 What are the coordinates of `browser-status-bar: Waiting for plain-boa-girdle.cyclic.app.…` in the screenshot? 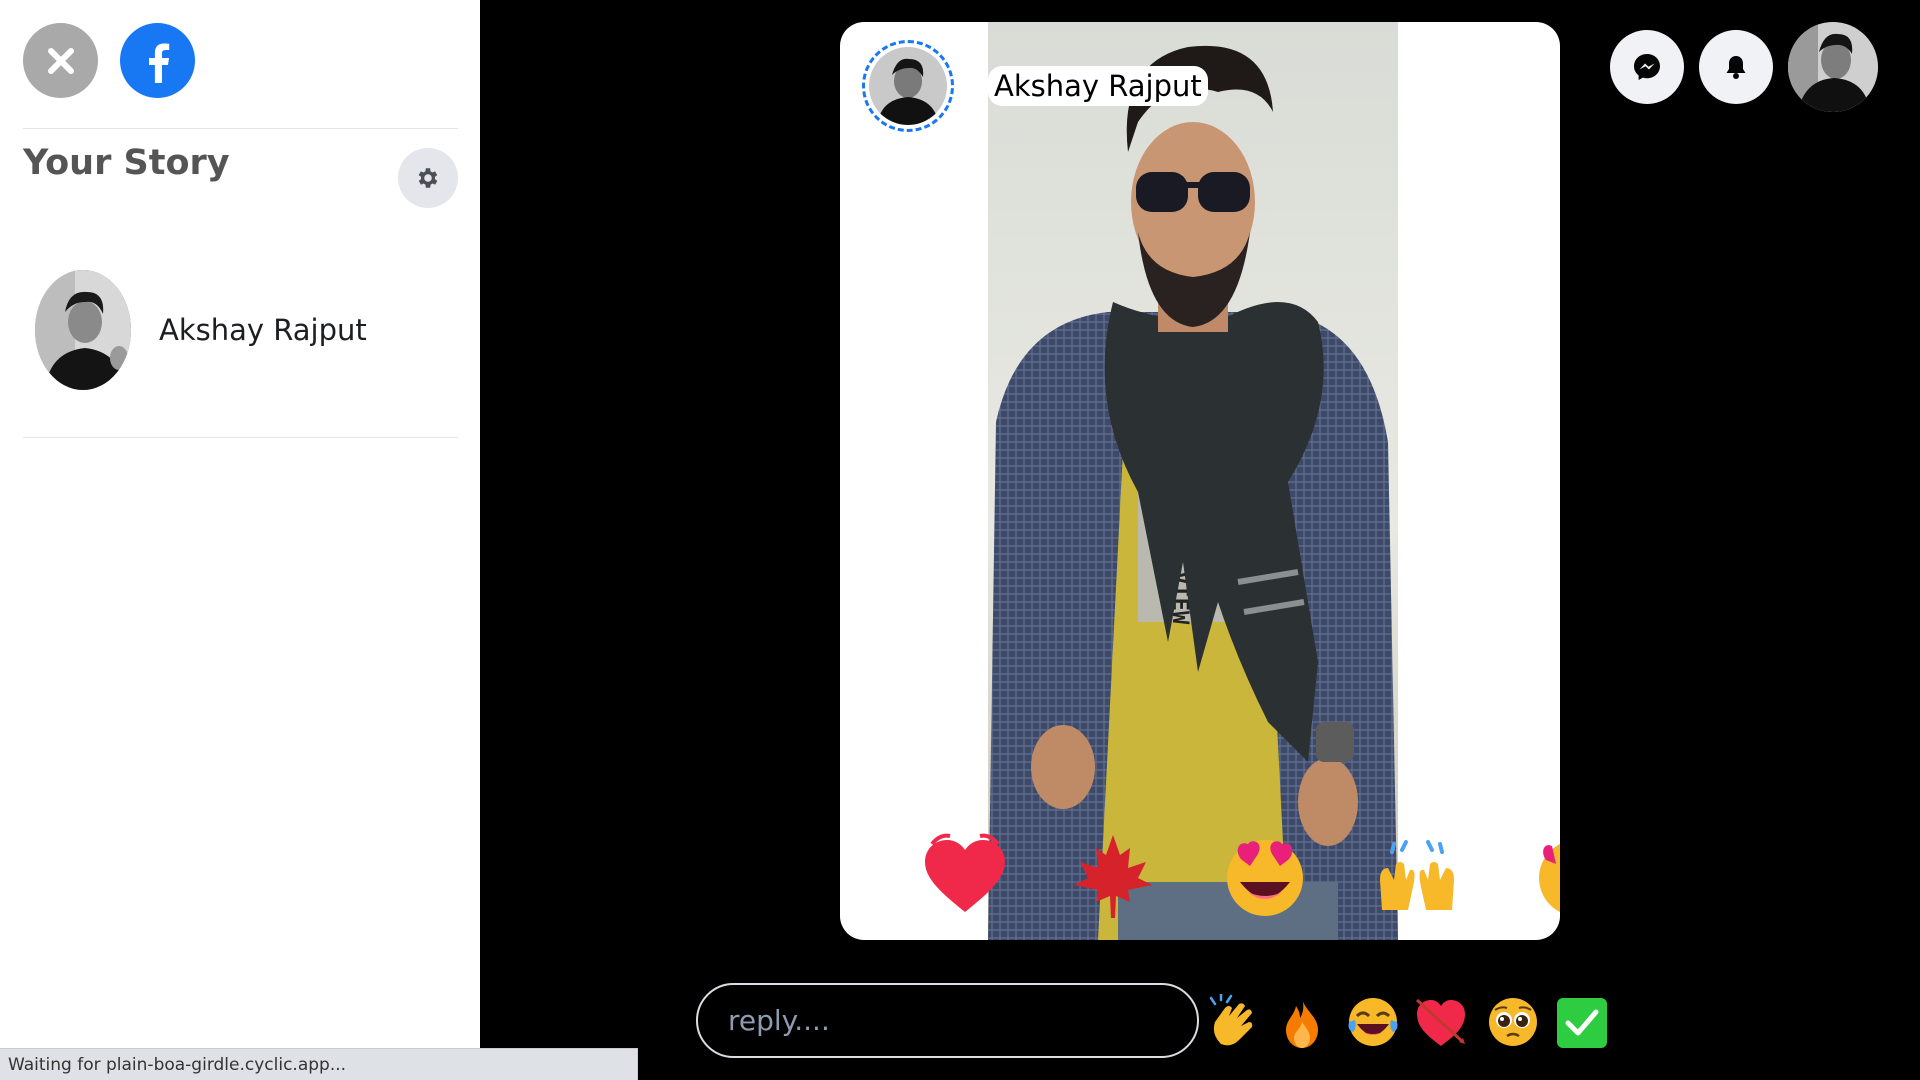 It's located at (319, 1064).